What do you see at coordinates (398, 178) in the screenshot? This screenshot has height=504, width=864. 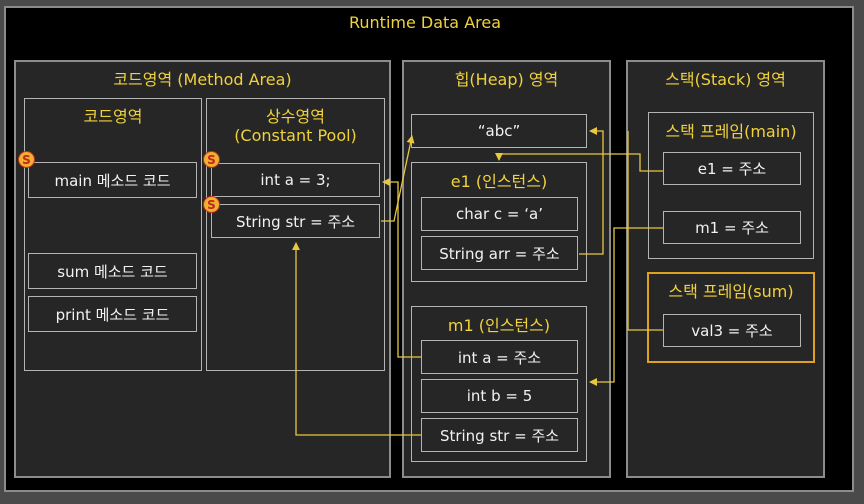 I see `arrow-const-str-to-abc` at bounding box center [398, 178].